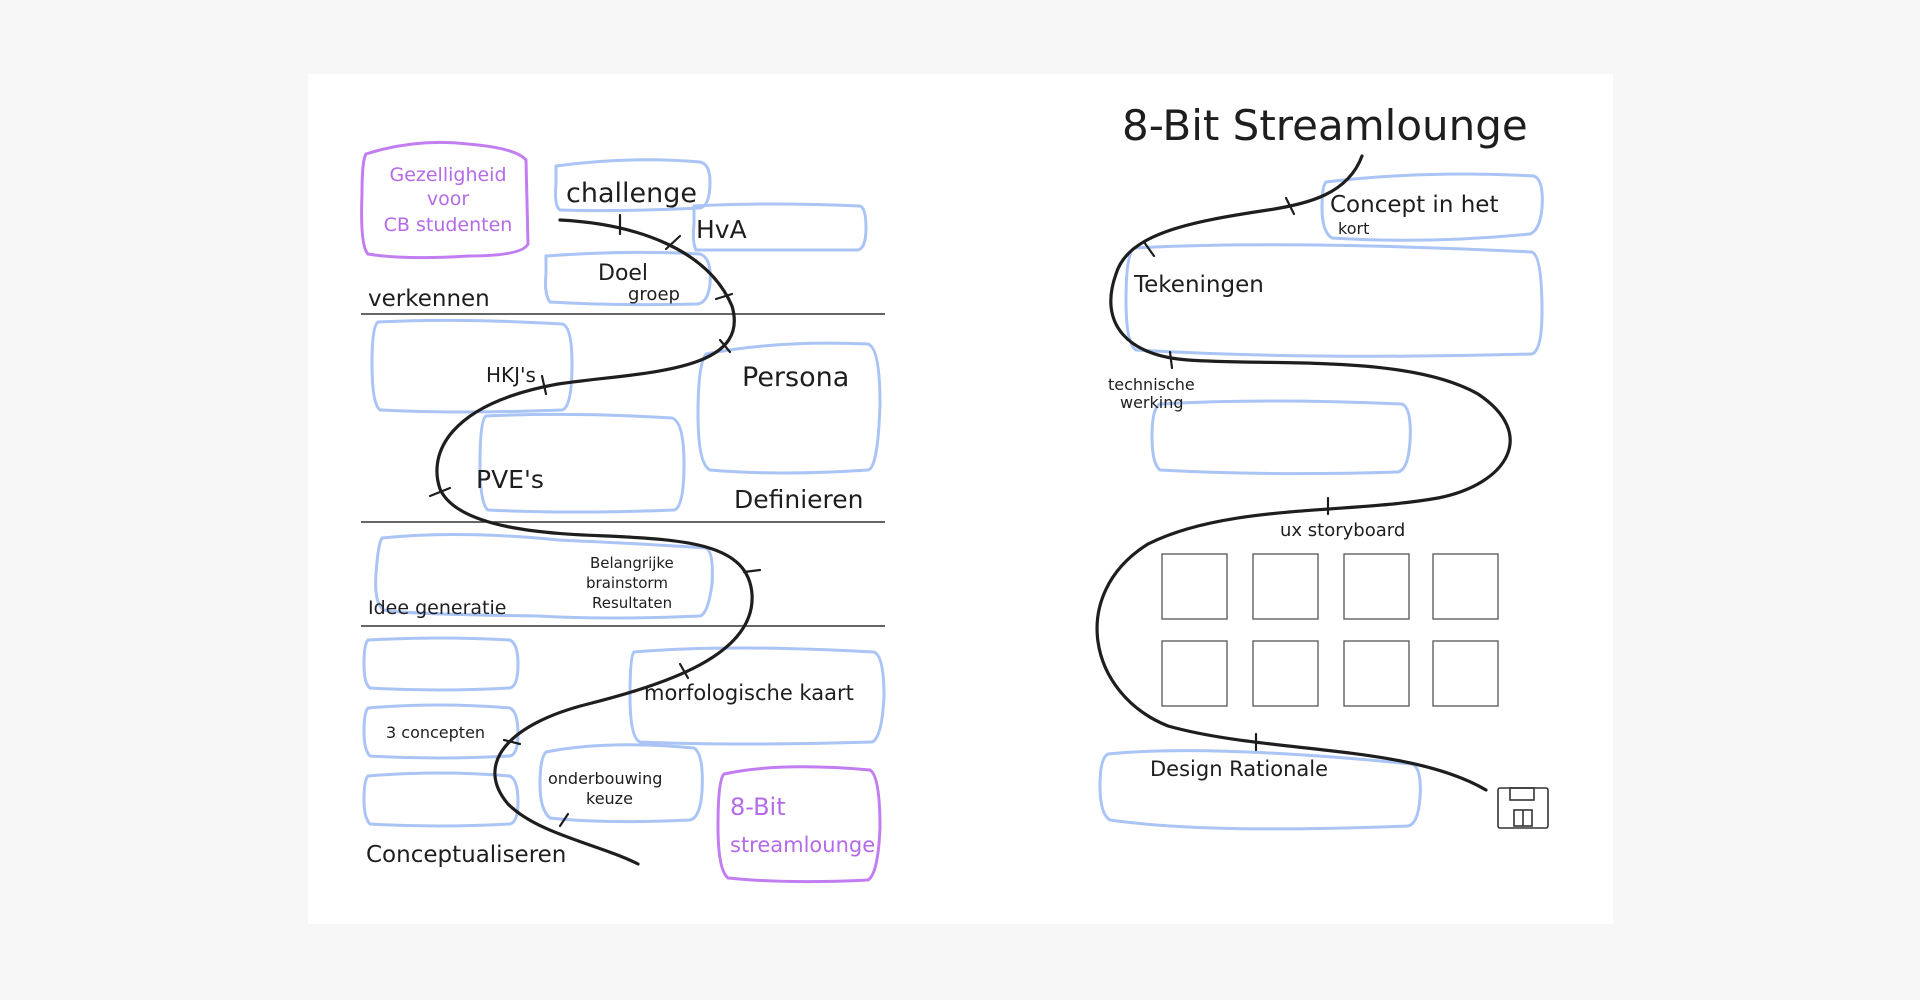  I want to click on floppy-disk-icon, so click(1523, 808).